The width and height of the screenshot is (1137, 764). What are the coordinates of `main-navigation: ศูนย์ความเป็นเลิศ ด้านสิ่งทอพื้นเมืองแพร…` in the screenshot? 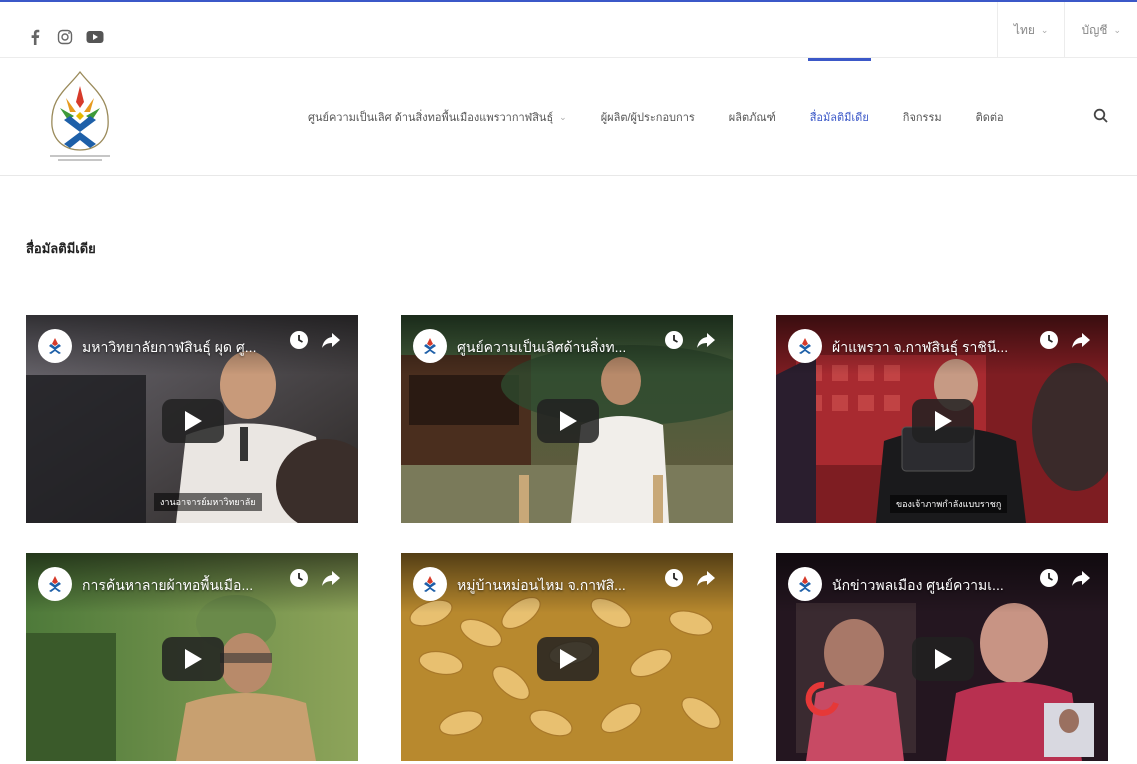 It's located at (673, 117).